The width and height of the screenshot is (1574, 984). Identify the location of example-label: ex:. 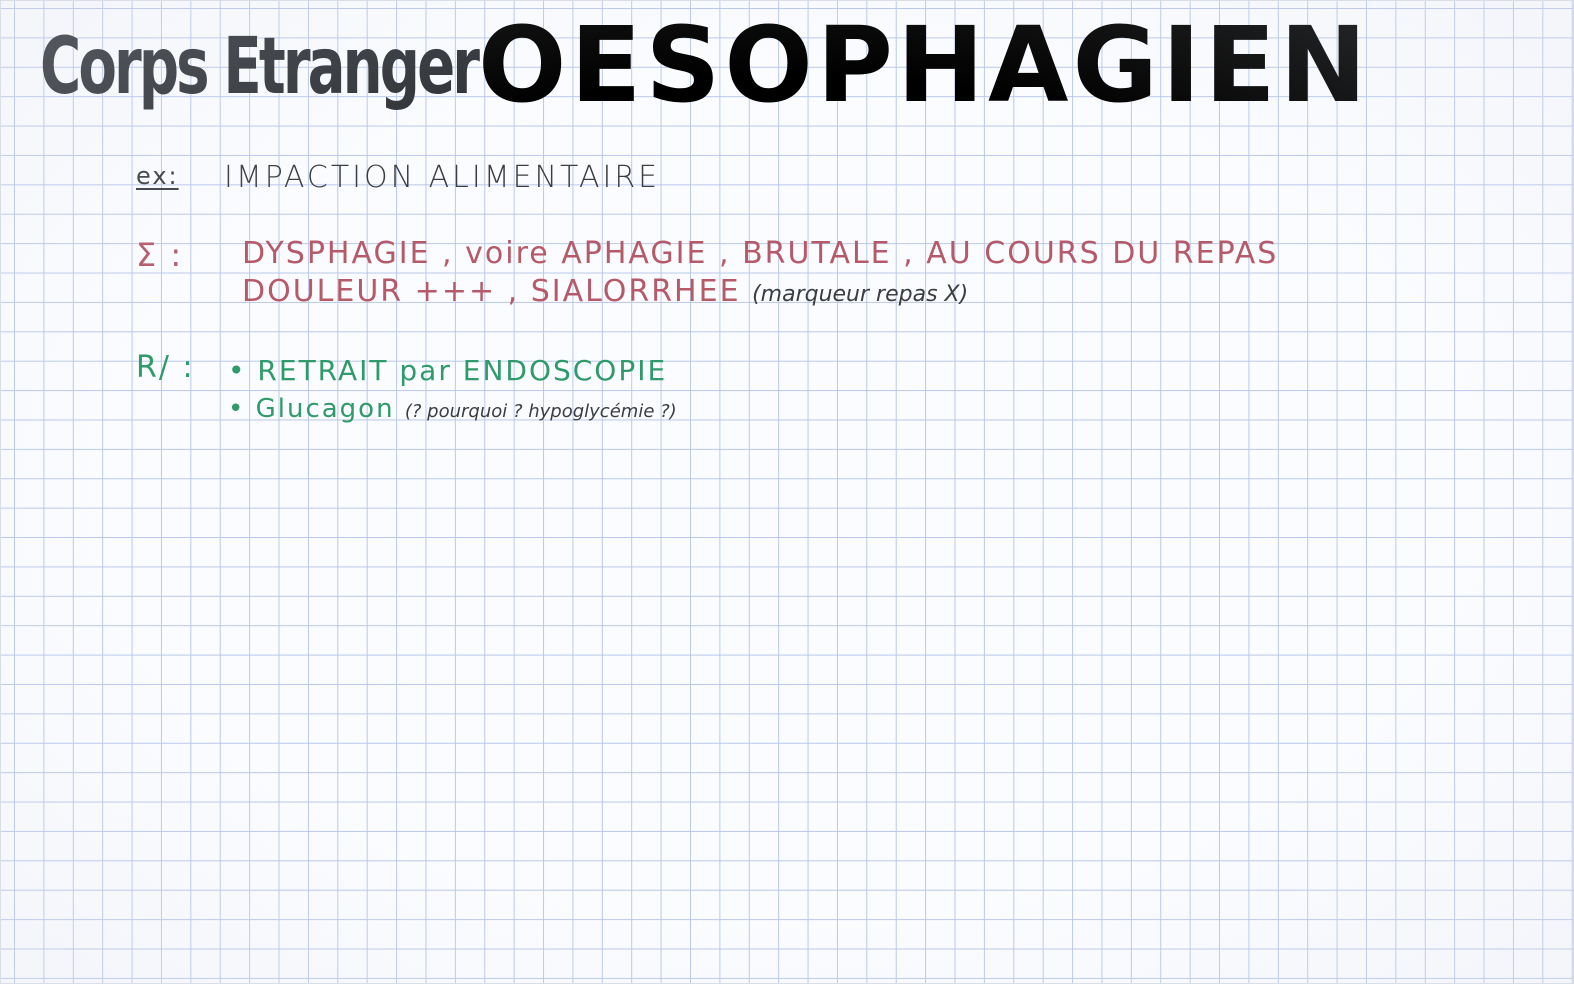
(157, 176).